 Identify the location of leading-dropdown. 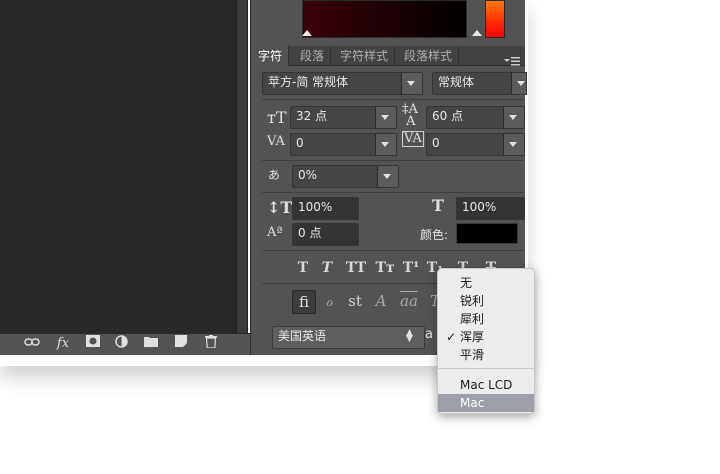
(514, 117).